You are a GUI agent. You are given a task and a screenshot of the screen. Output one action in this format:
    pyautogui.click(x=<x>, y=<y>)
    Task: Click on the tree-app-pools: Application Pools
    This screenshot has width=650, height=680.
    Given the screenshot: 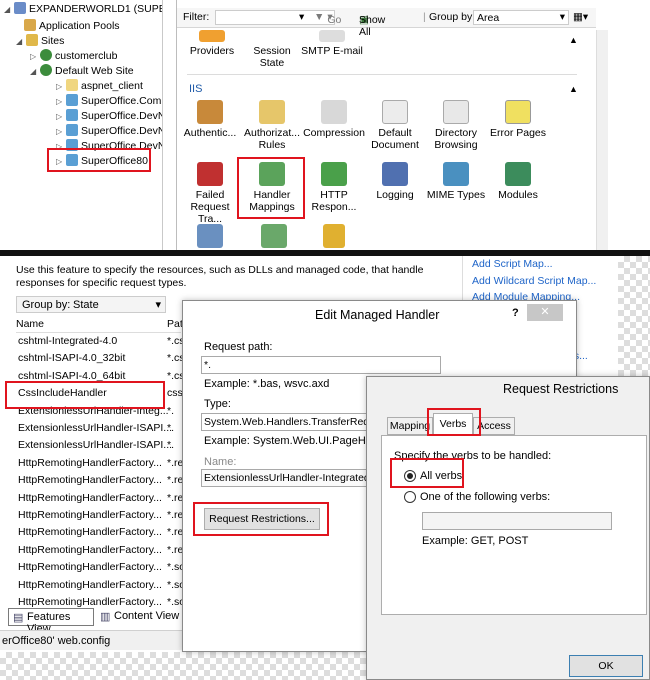 What is the action you would take?
    pyautogui.click(x=72, y=26)
    